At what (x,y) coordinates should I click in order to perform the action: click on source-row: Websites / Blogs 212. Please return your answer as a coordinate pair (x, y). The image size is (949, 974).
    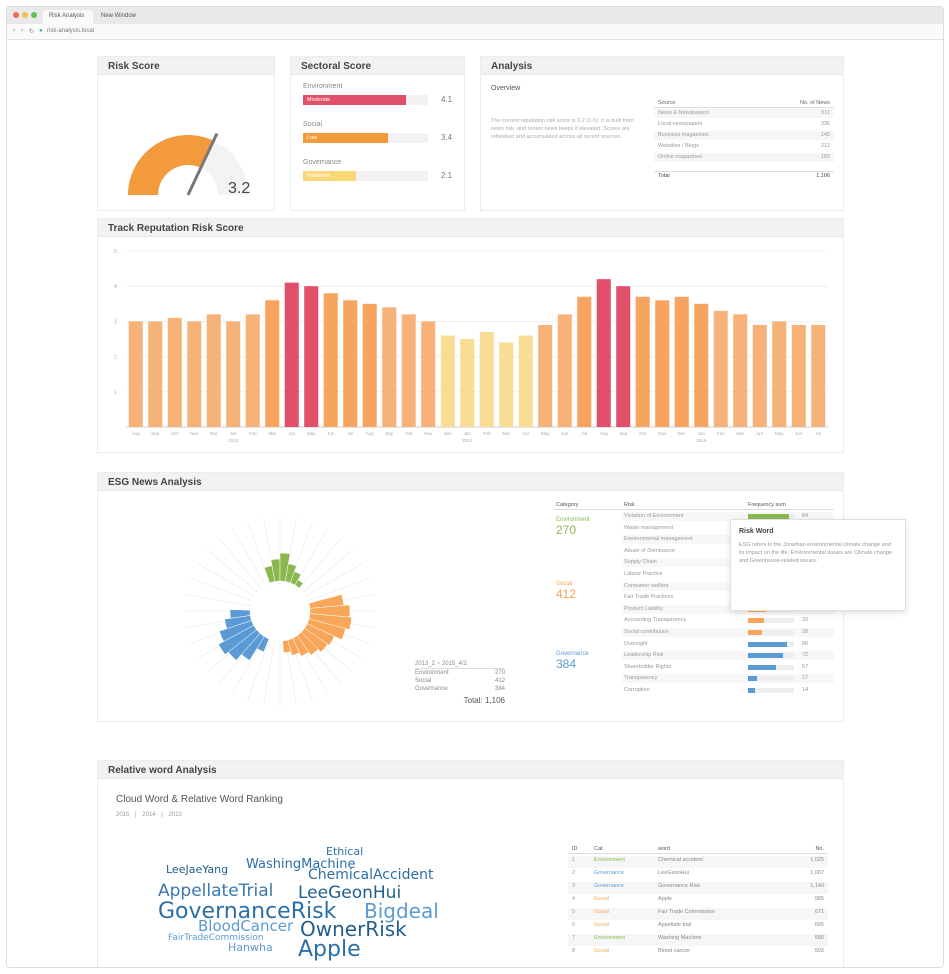
    Looking at the image, I should click on (744, 146).